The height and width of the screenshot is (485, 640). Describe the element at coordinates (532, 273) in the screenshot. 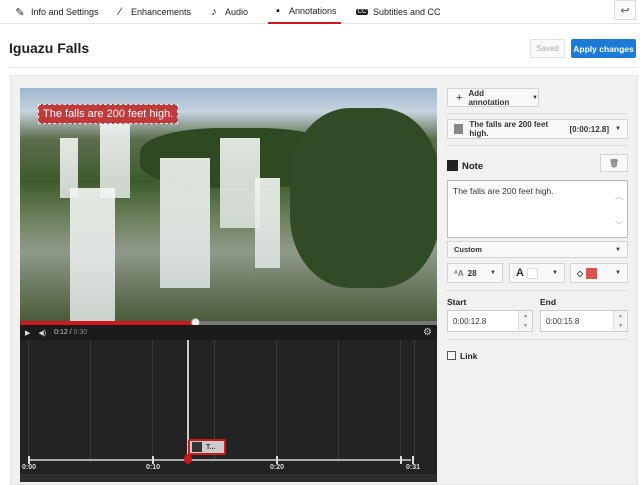

I see `text-color-swatch` at that location.